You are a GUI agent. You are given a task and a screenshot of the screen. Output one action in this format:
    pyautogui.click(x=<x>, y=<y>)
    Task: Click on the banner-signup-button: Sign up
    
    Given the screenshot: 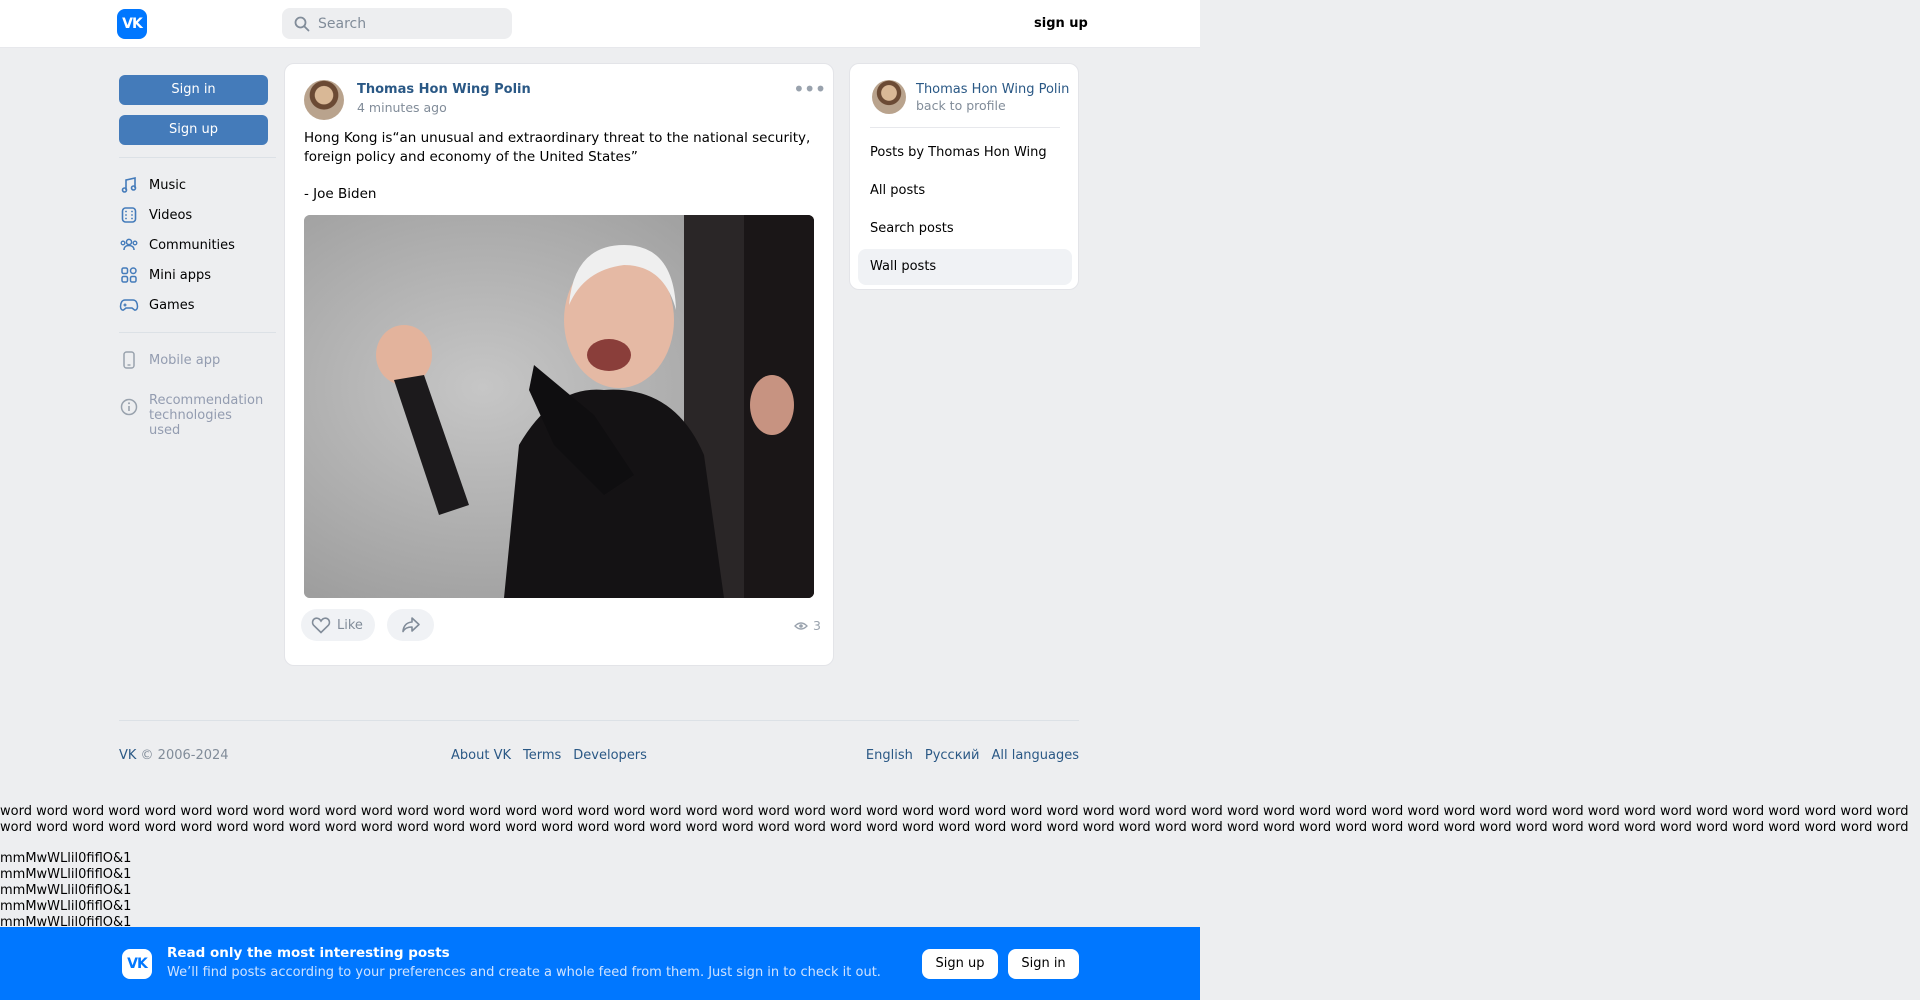 What is the action you would take?
    pyautogui.click(x=960, y=964)
    